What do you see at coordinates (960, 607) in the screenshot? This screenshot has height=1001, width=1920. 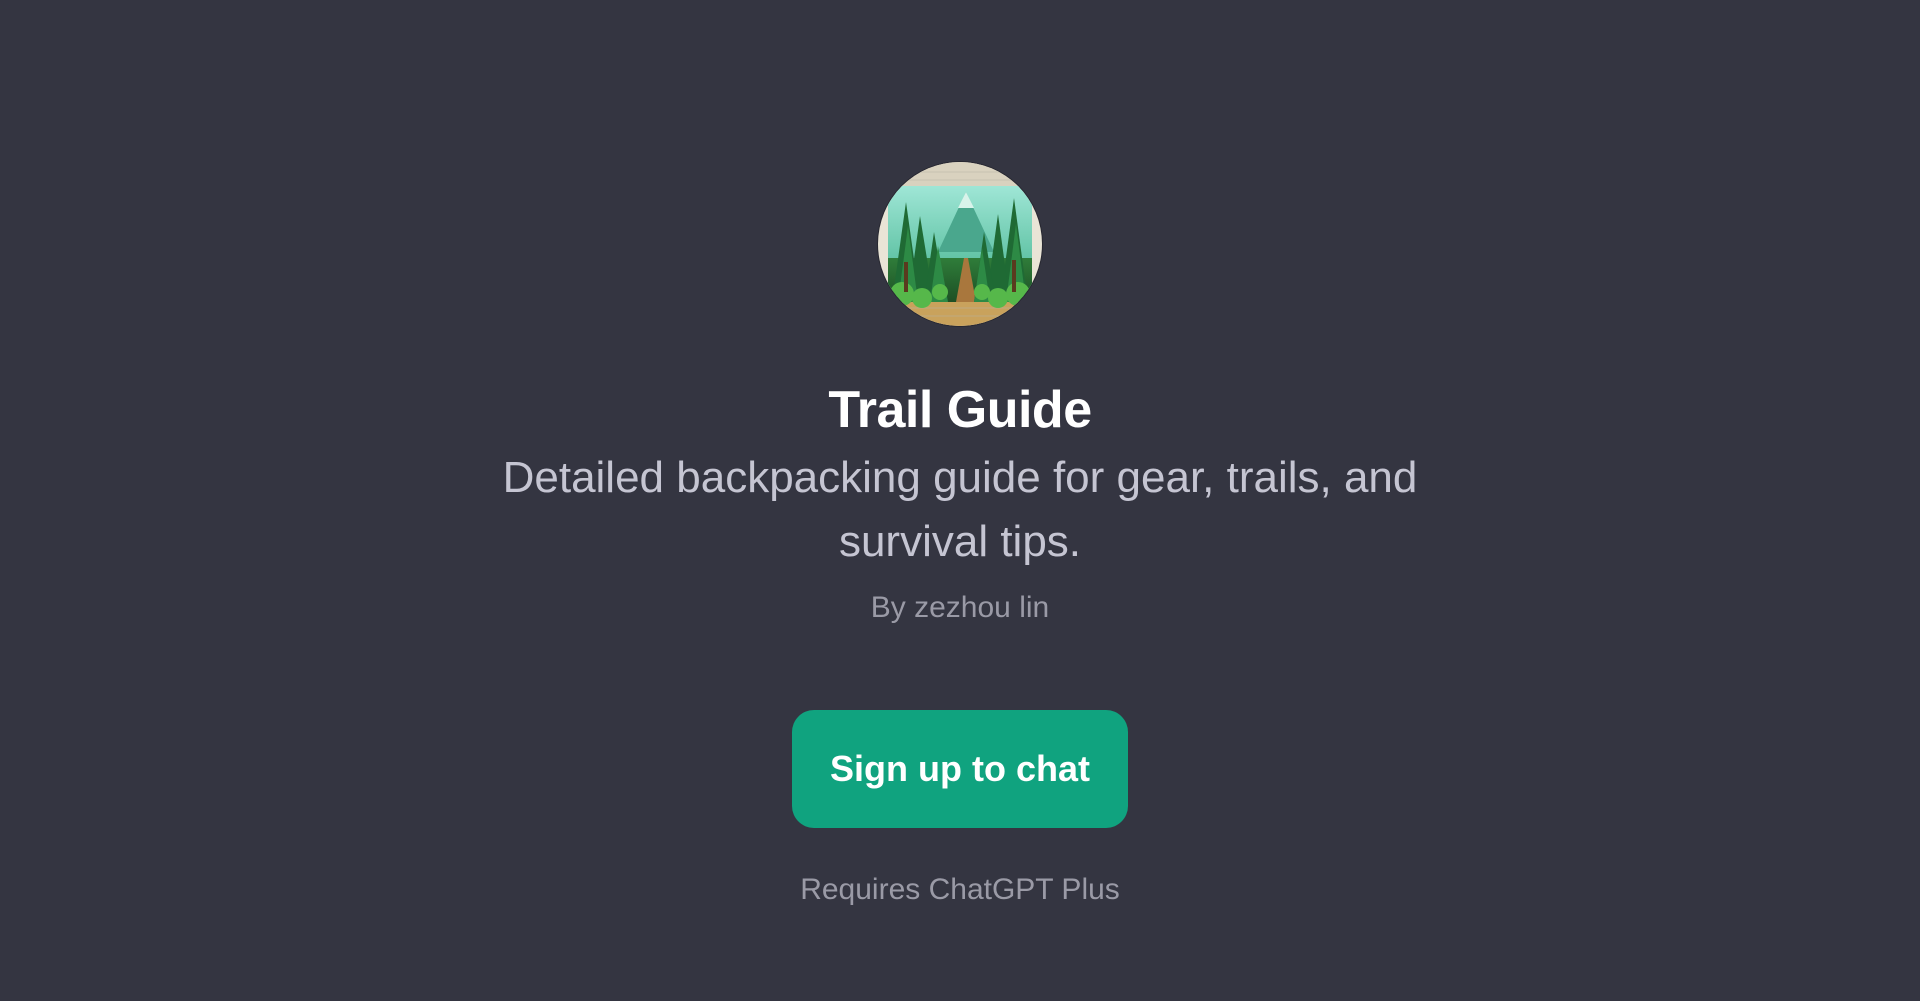 I see `gpt-author: By zezhou lin` at bounding box center [960, 607].